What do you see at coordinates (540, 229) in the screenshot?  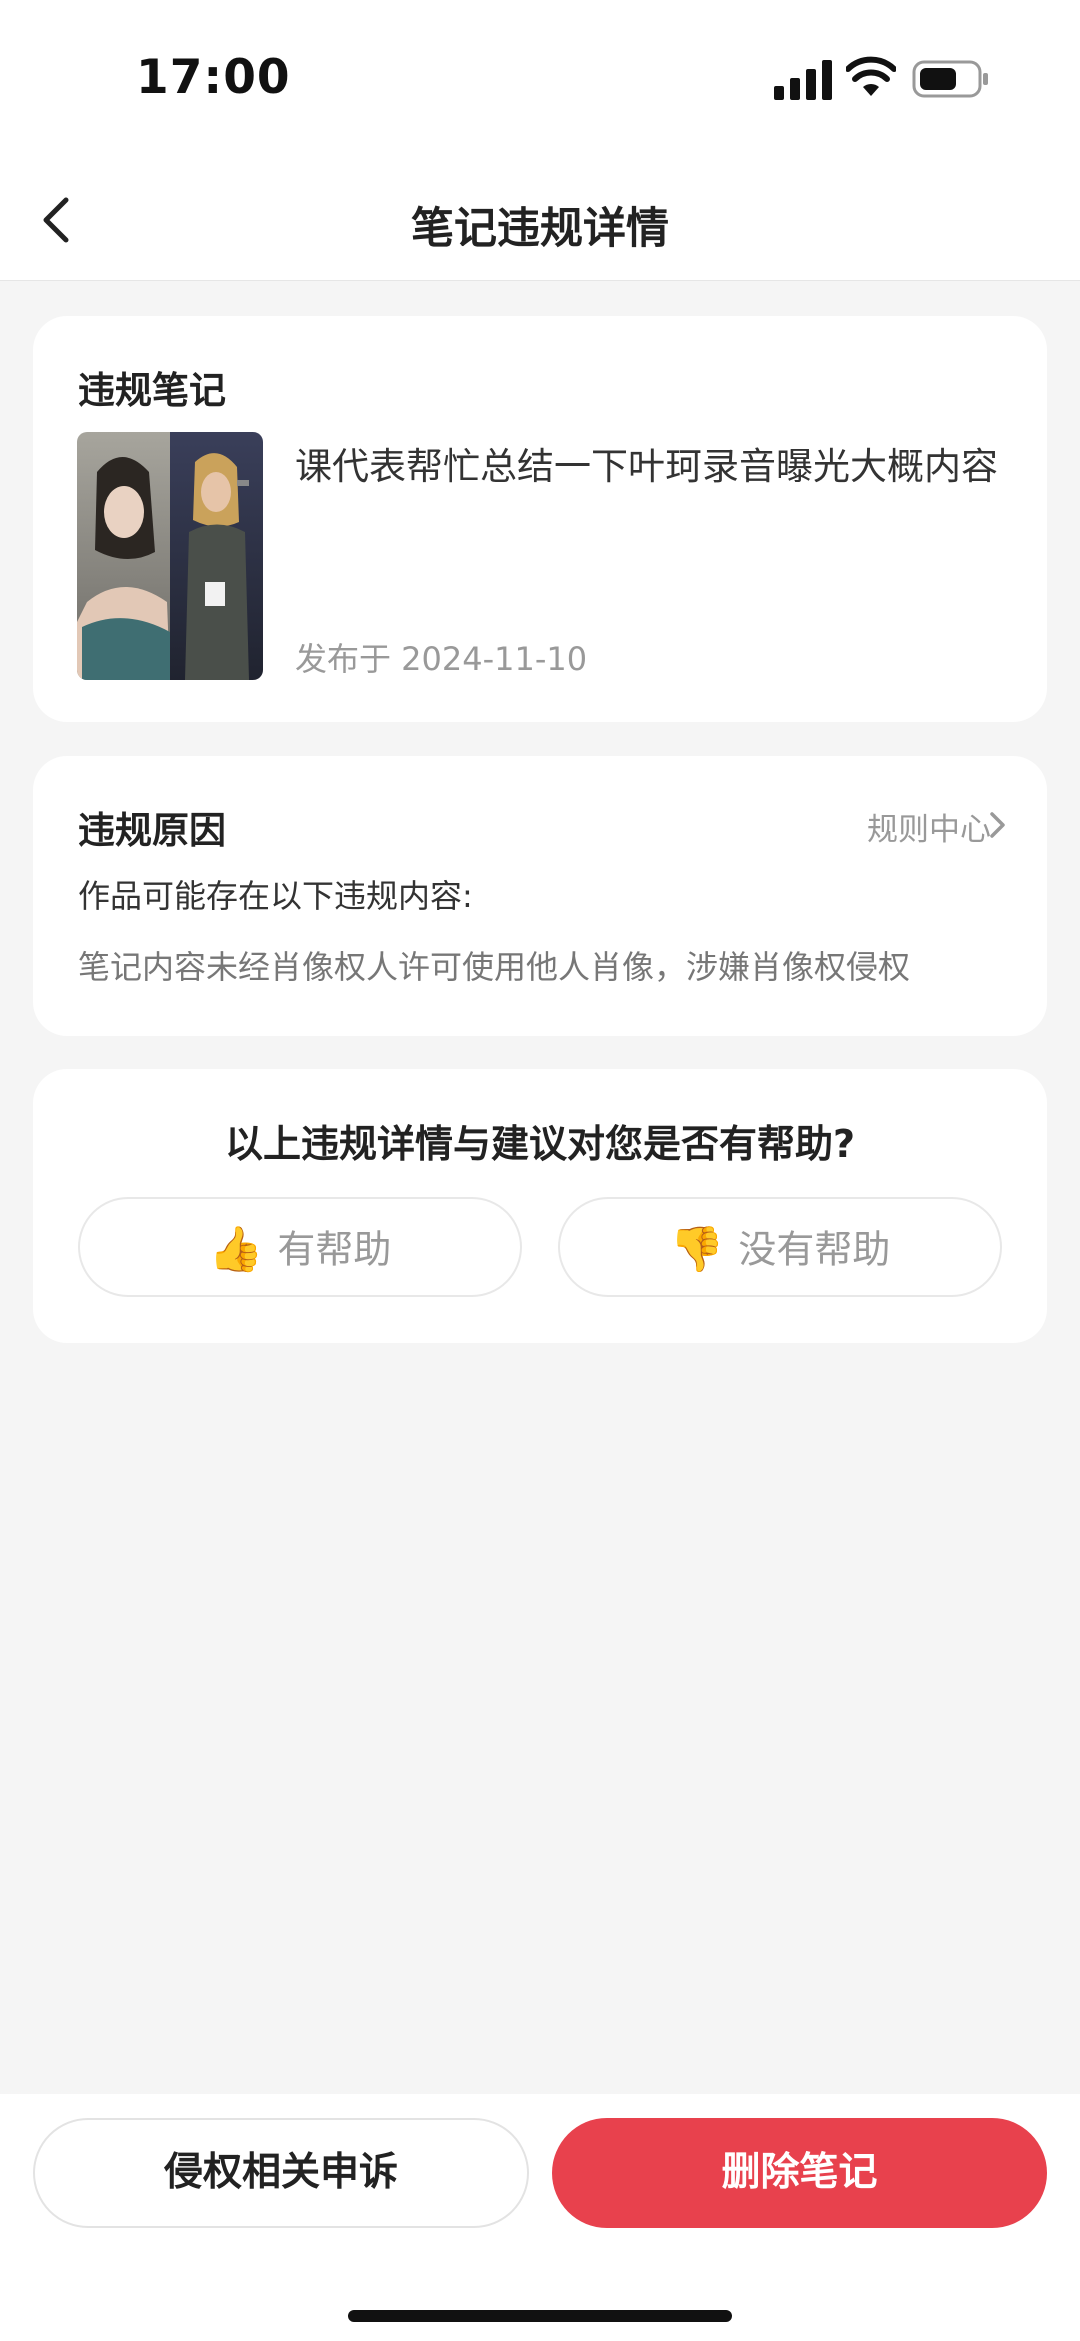 I see `page-title: 笔记违规详情` at bounding box center [540, 229].